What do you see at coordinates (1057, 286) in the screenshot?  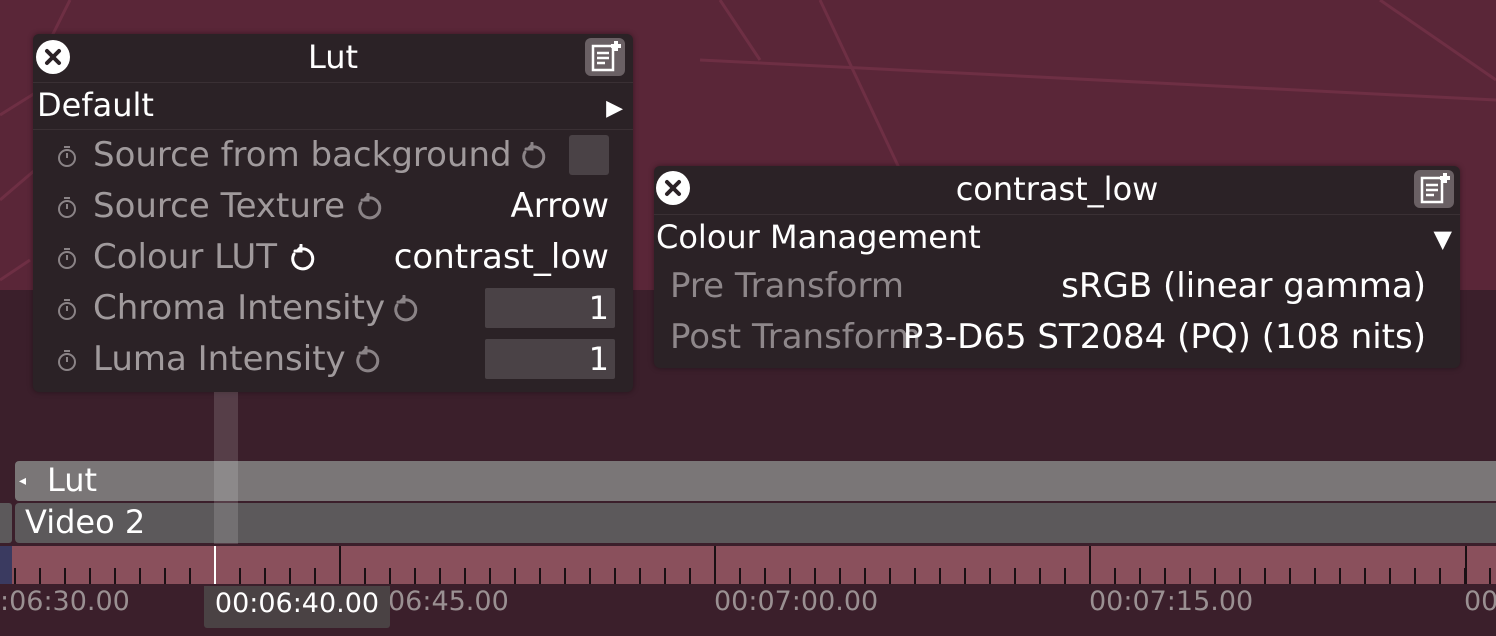 I see `prop-pre-transform: Pre Transform sRGB (linear gamma)` at bounding box center [1057, 286].